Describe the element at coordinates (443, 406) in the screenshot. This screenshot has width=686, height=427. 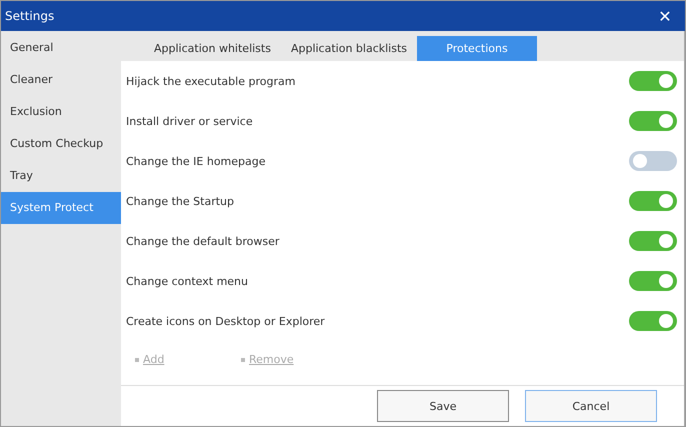
I see `dialog-button: Save` at that location.